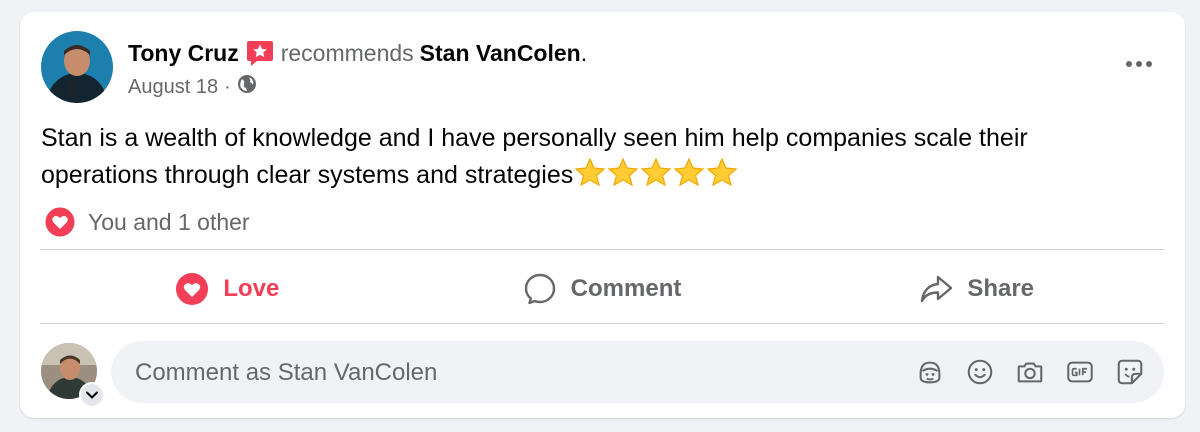 The height and width of the screenshot is (432, 1200). I want to click on comment-icon, so click(539, 289).